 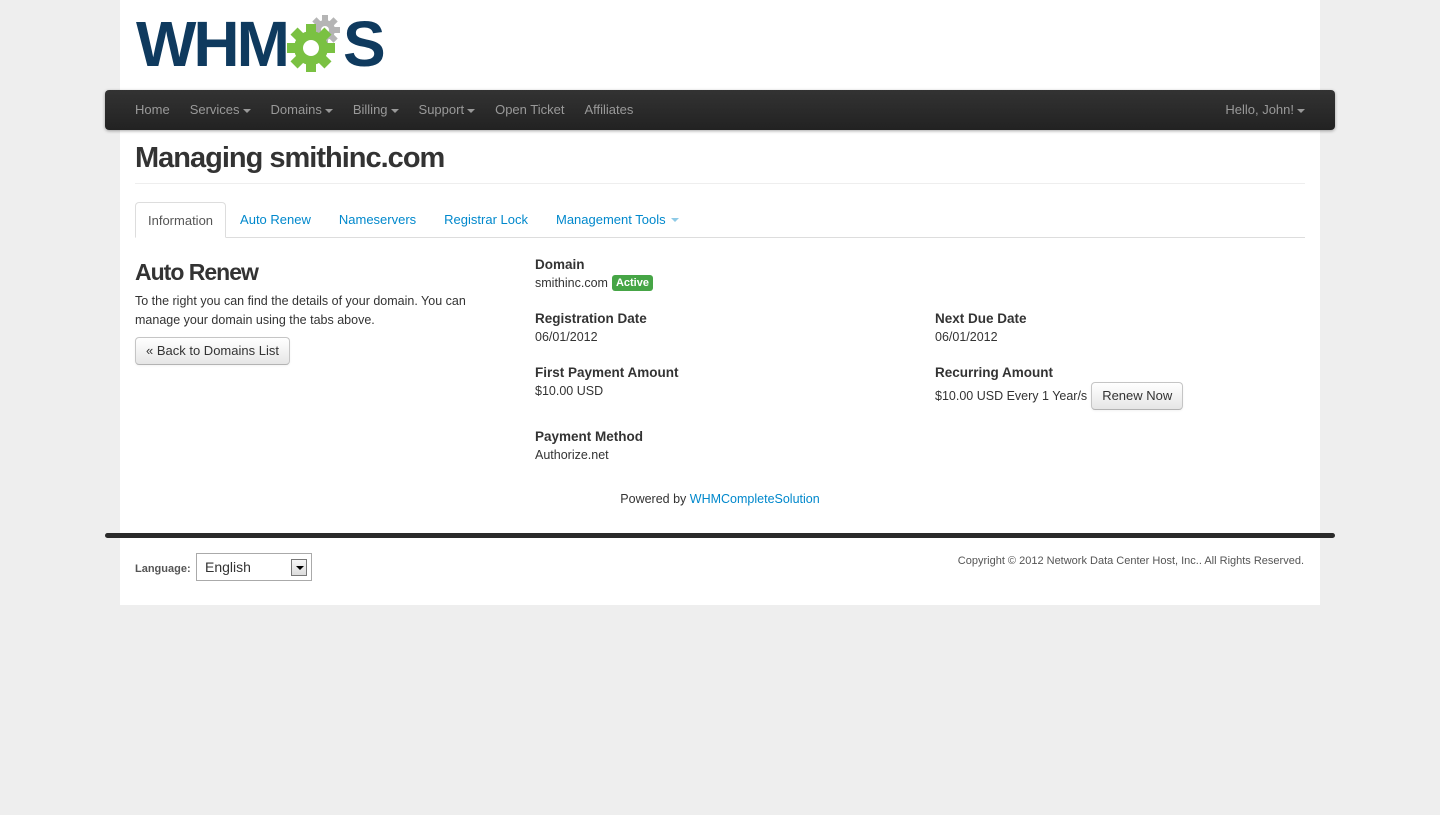 I want to click on next-due-date-value: 06/01/2012, so click(x=966, y=337).